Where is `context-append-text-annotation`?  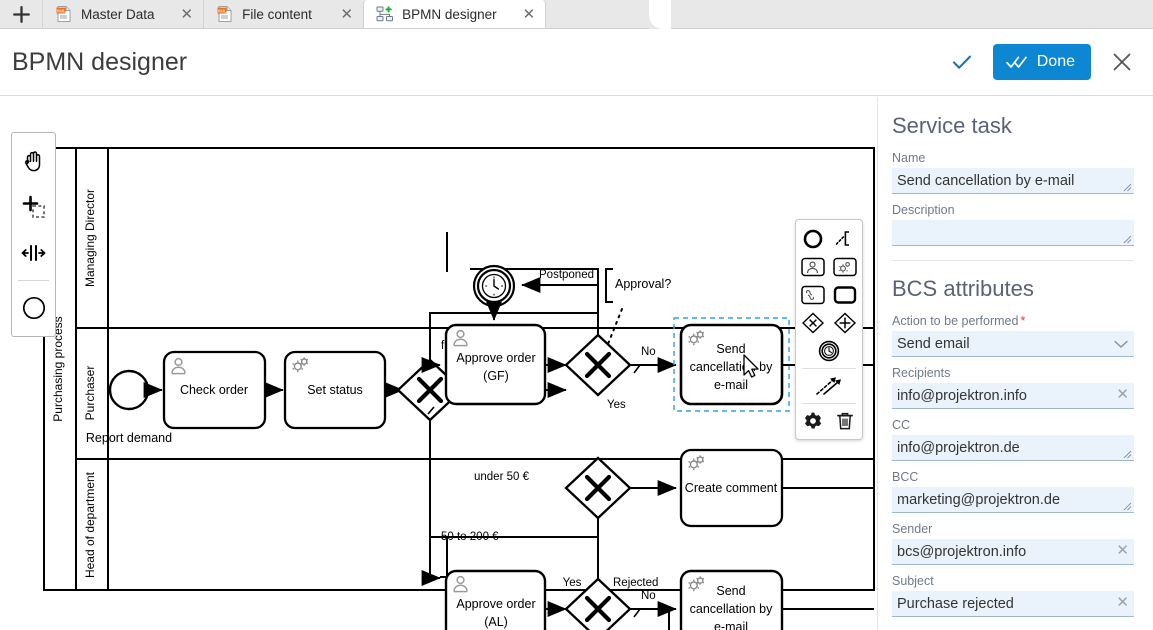
context-append-text-annotation is located at coordinates (845, 239).